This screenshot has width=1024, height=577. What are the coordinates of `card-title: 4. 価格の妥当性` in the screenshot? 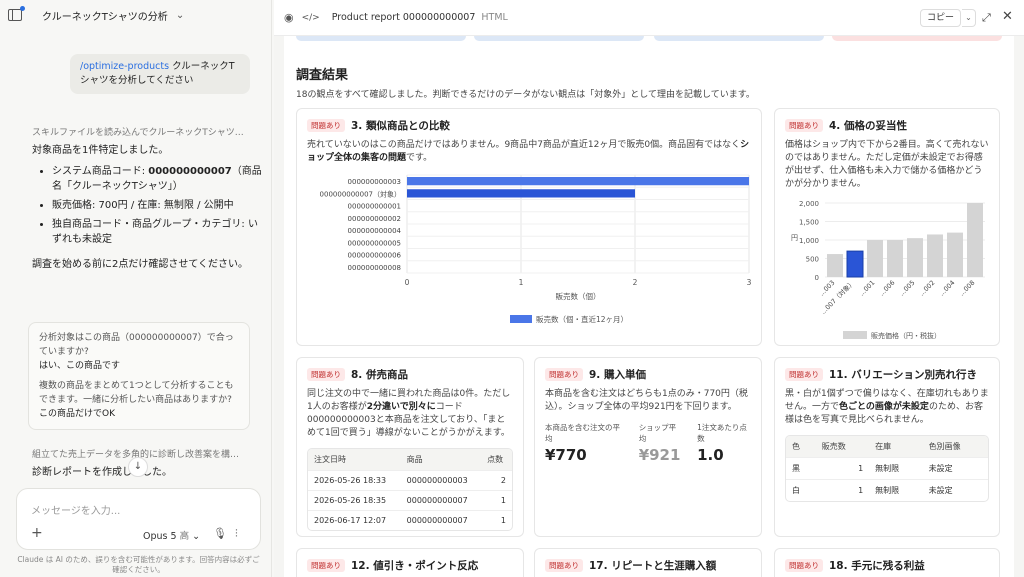 It's located at (868, 125).